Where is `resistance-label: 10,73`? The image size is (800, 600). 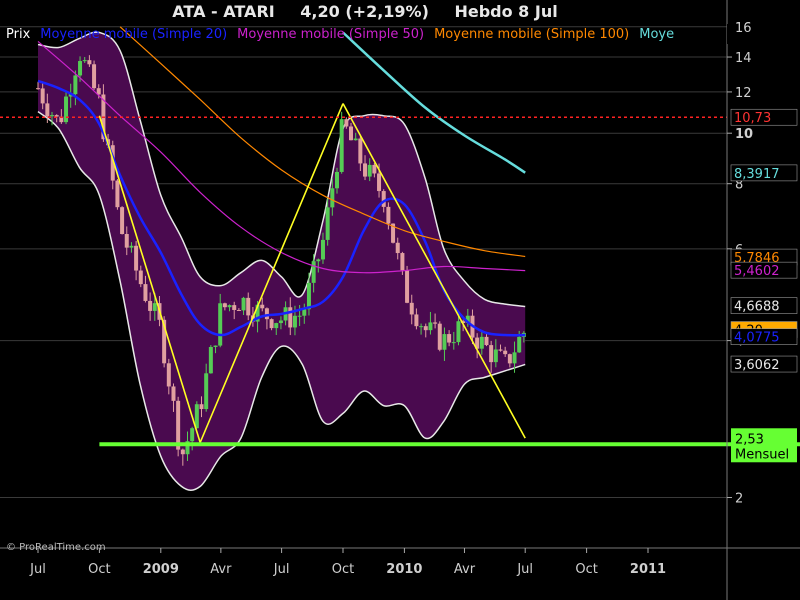
resistance-label: 10,73 is located at coordinates (752, 118).